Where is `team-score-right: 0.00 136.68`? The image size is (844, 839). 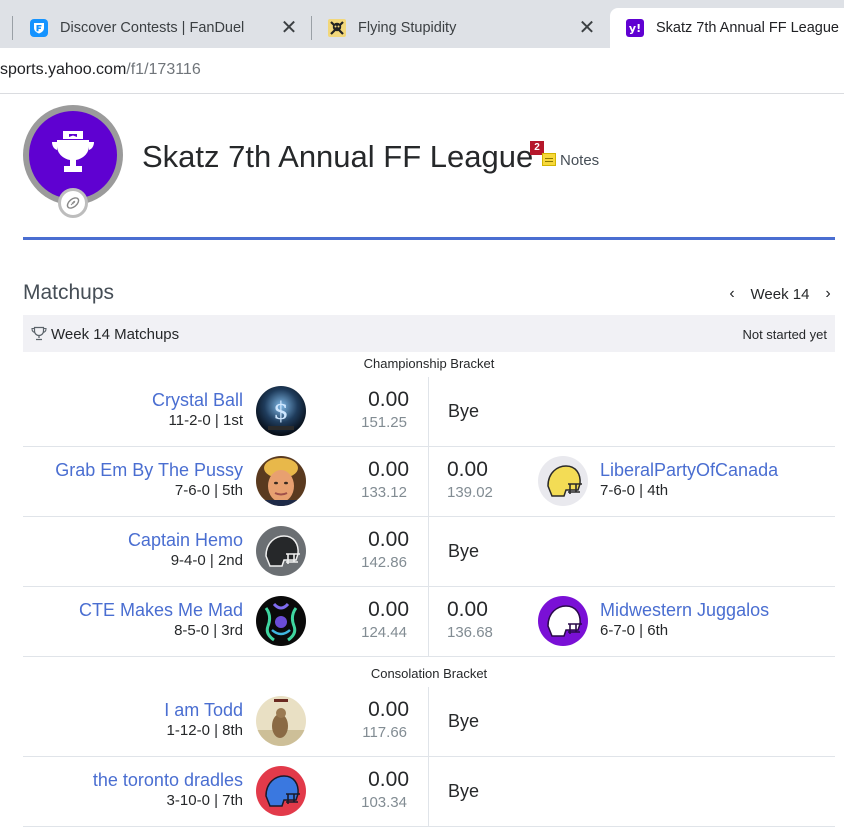 team-score-right: 0.00 136.68 is located at coordinates (487, 620).